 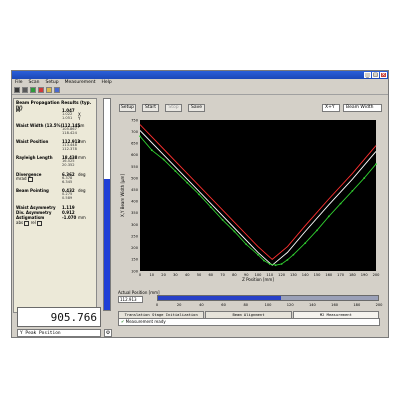 I want to click on title-bar: _ □ ×, so click(x=200, y=75).